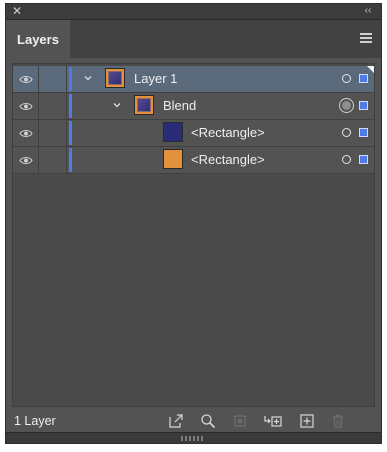 This screenshot has height=452, width=387. Describe the element at coordinates (193, 39) in the screenshot. I see `tab-strip: Layers` at that location.